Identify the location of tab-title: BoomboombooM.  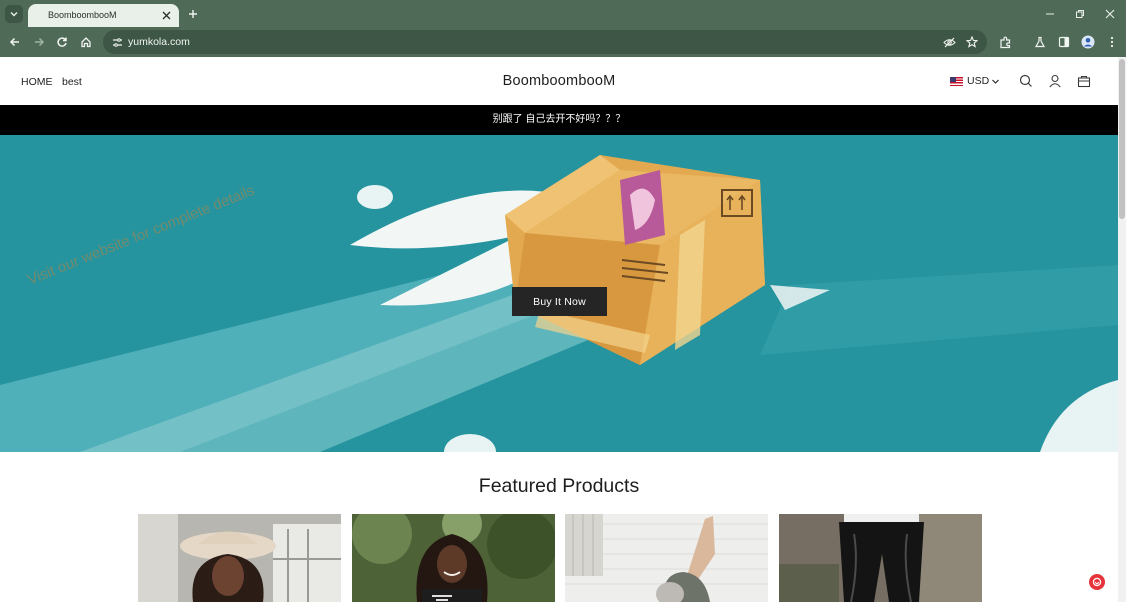
(82, 15).